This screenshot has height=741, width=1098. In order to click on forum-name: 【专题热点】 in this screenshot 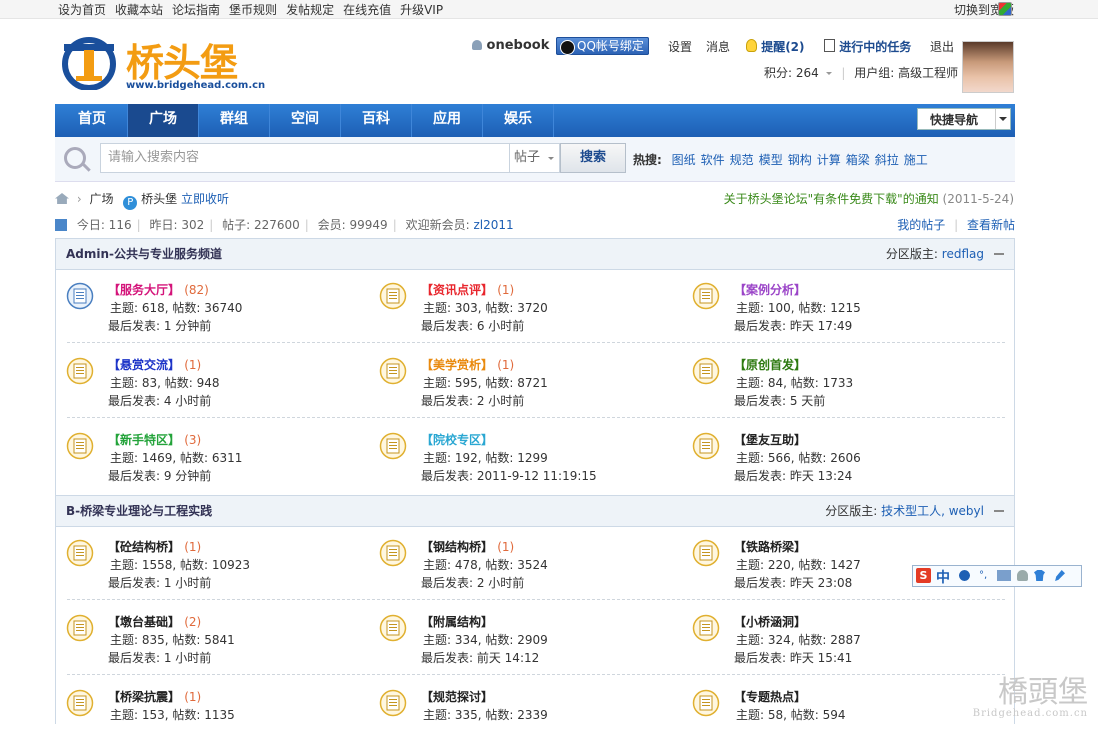, I will do `click(770, 696)`.